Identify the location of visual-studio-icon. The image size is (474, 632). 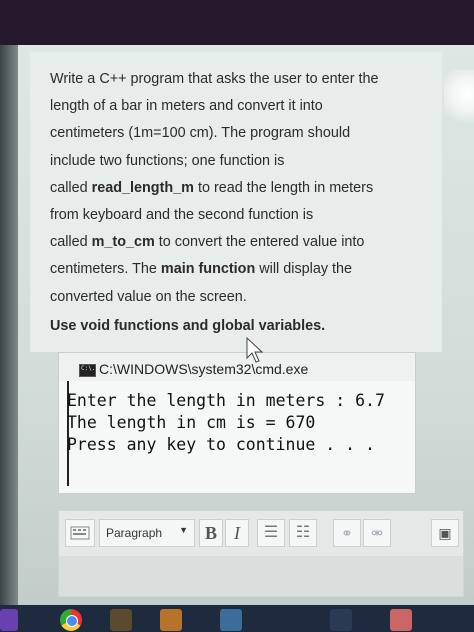
(9, 620).